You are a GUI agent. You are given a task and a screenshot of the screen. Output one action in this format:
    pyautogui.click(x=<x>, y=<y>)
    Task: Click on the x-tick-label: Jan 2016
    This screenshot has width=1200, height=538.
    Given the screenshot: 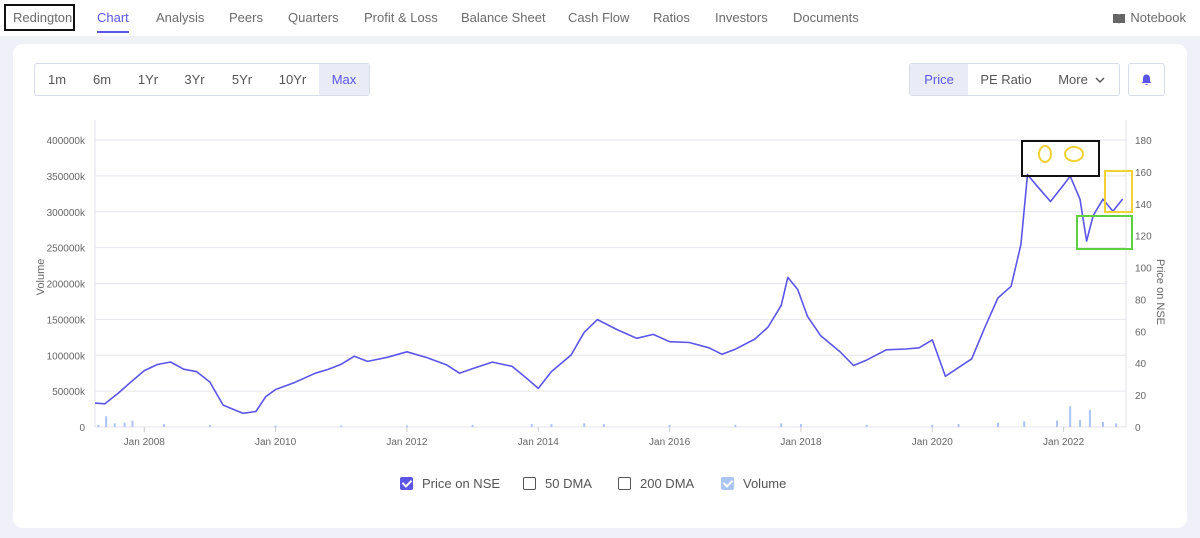 What is the action you would take?
    pyautogui.click(x=670, y=442)
    